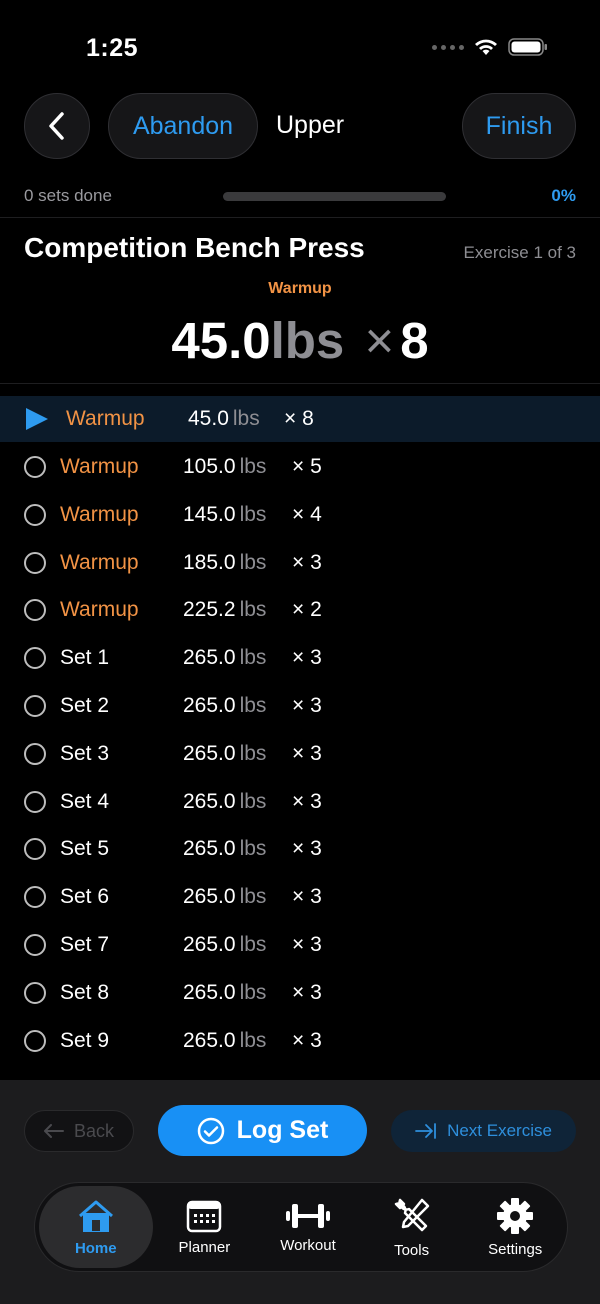  What do you see at coordinates (204, 1216) in the screenshot?
I see `calendar-icon` at bounding box center [204, 1216].